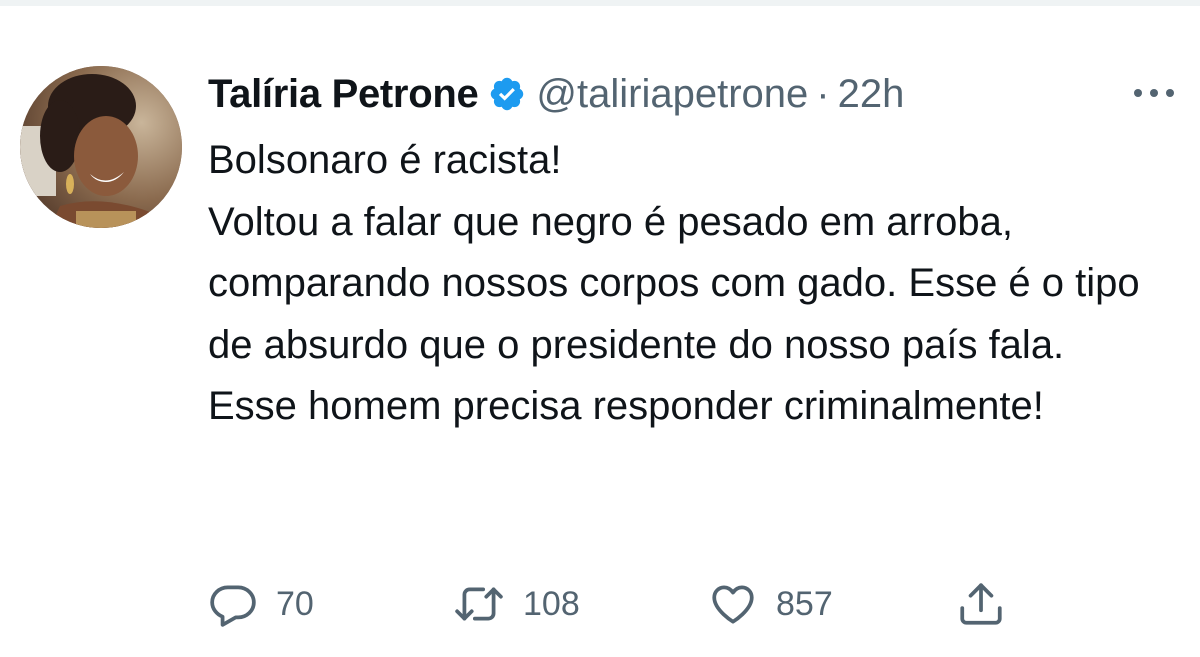  What do you see at coordinates (479, 604) in the screenshot?
I see `retweet-icon` at bounding box center [479, 604].